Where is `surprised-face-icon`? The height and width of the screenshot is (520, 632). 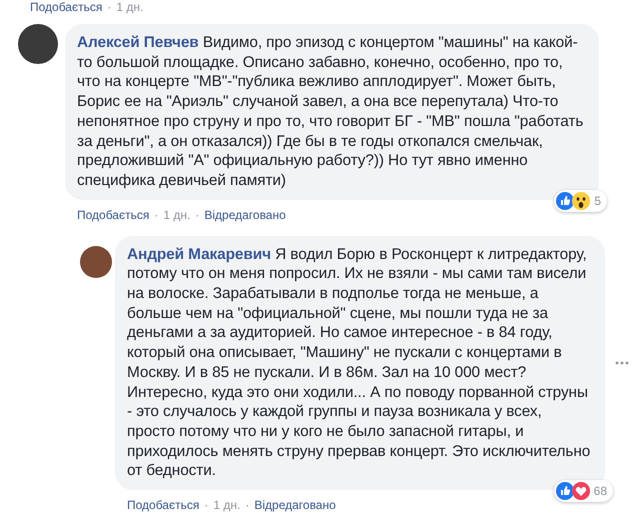
surprised-face-icon is located at coordinates (581, 201).